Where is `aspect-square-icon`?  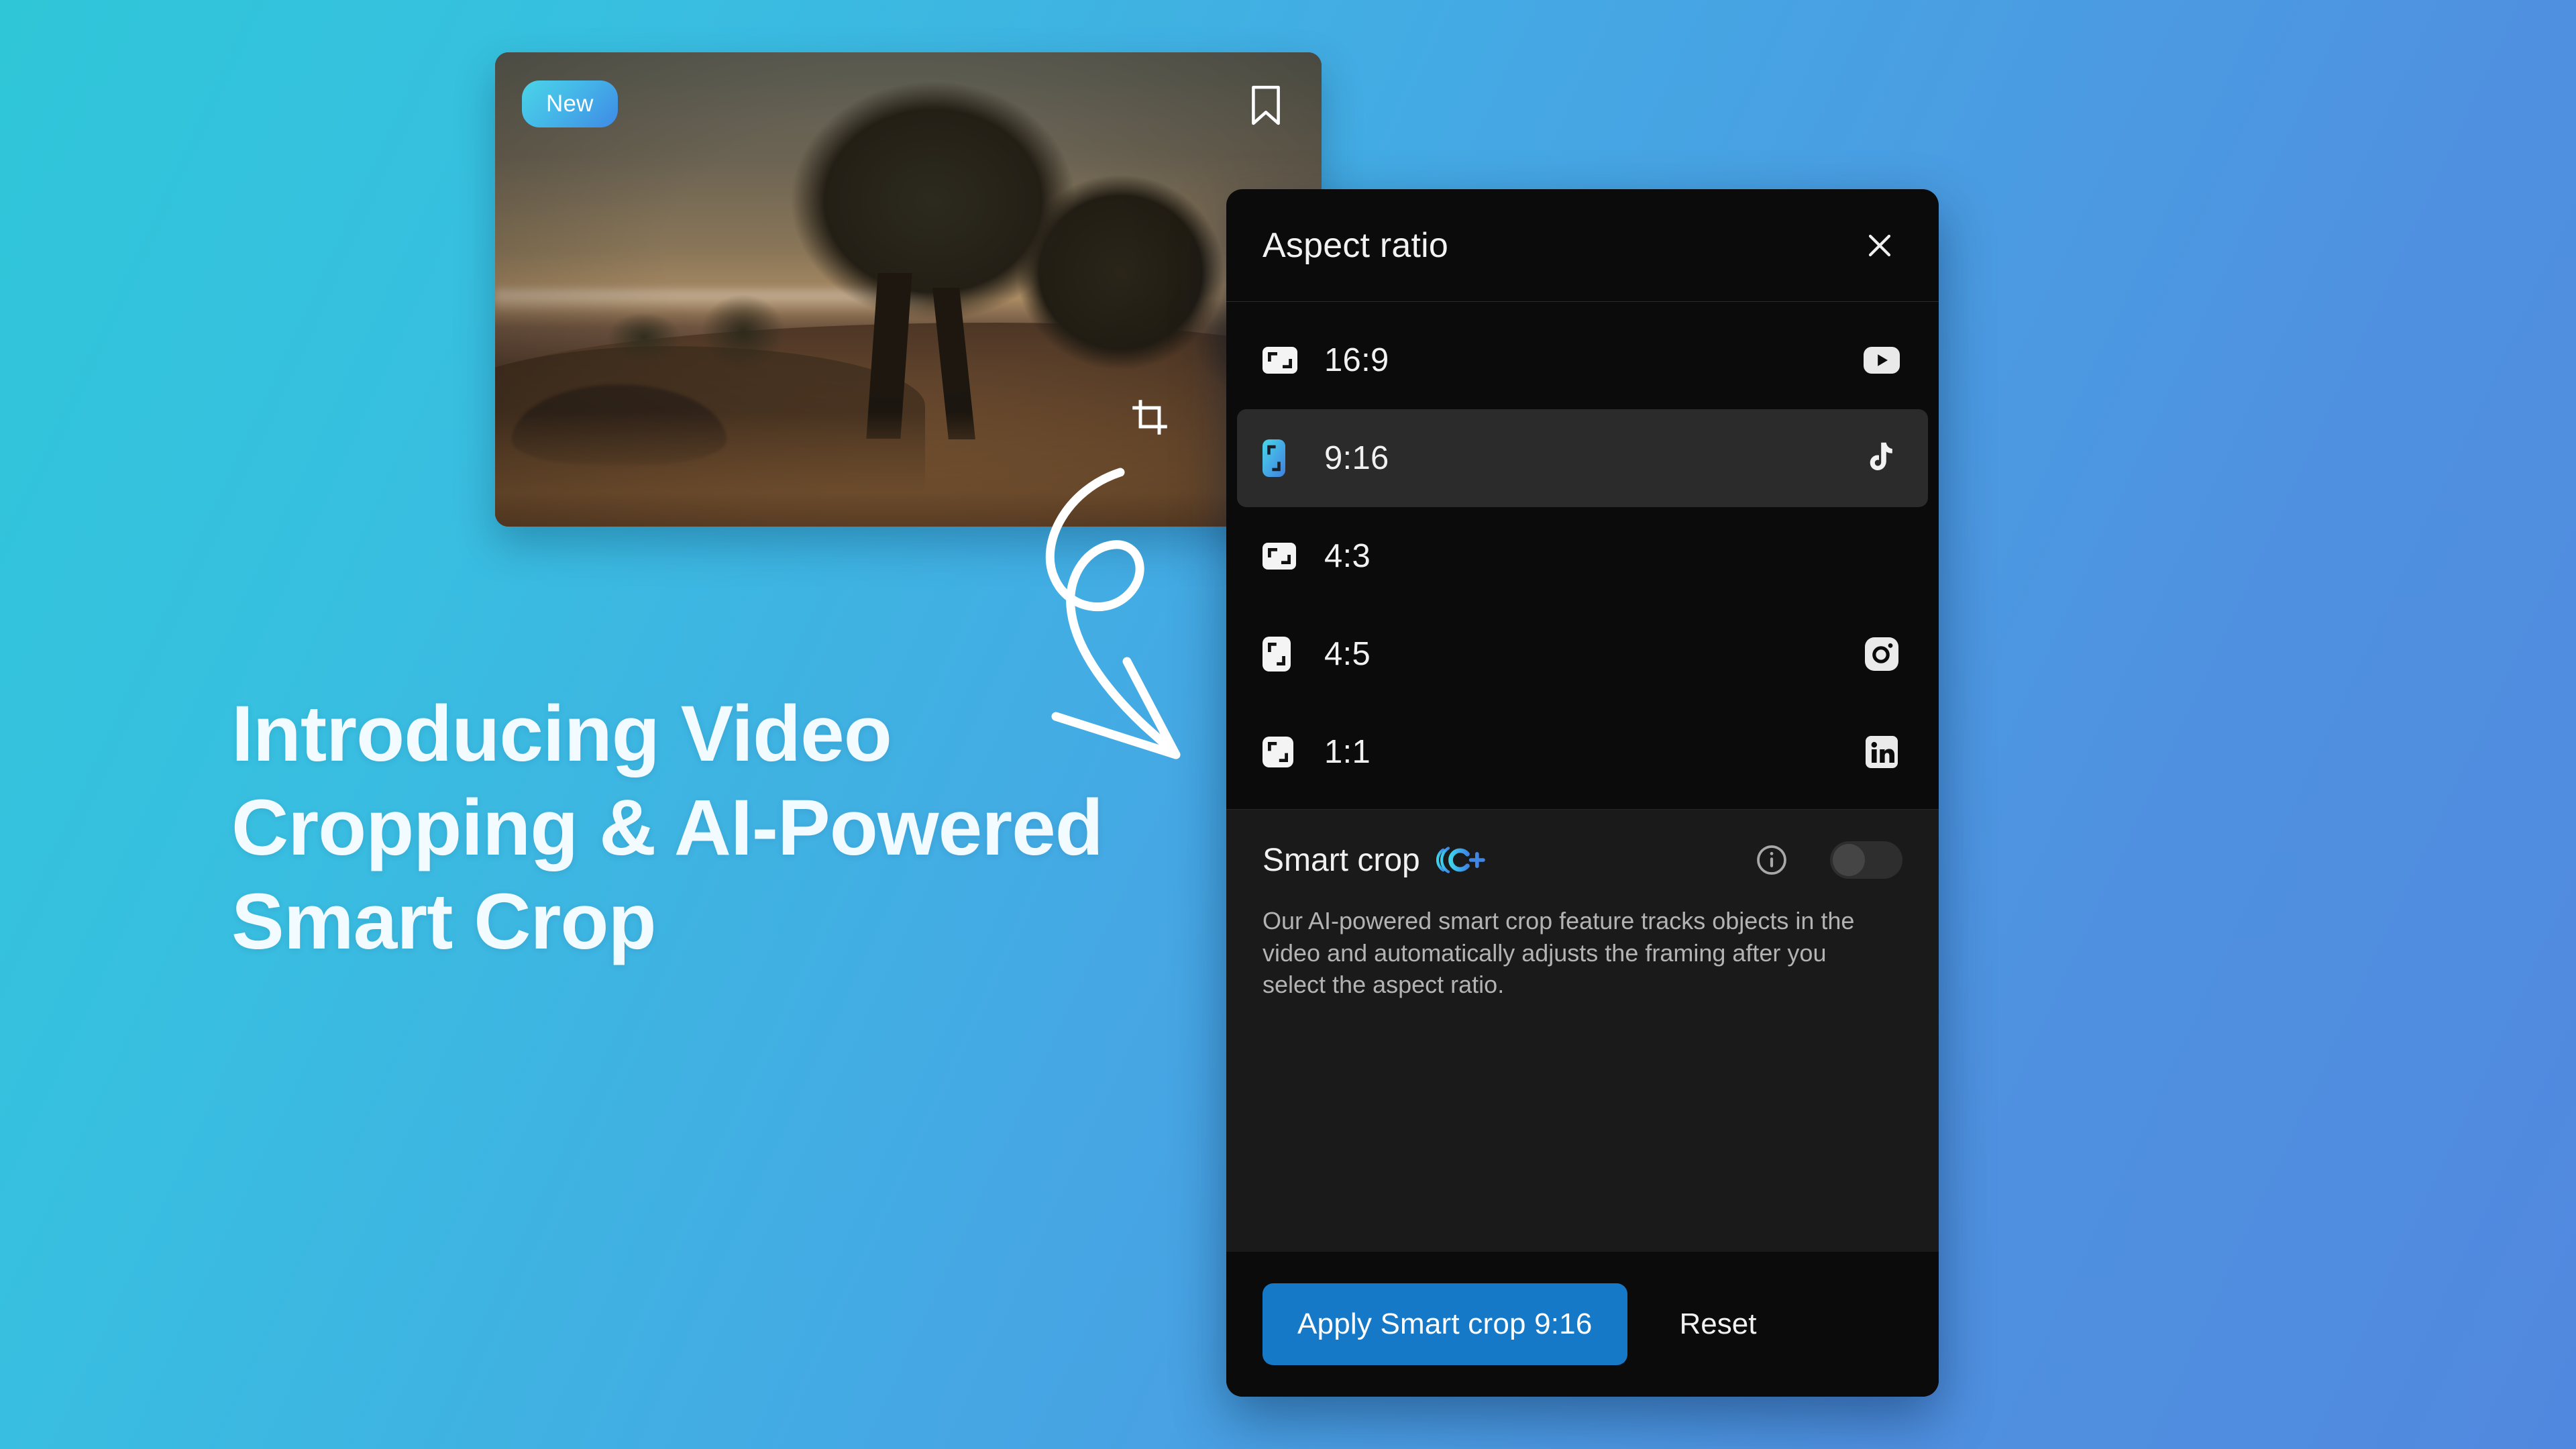 aspect-square-icon is located at coordinates (1281, 752).